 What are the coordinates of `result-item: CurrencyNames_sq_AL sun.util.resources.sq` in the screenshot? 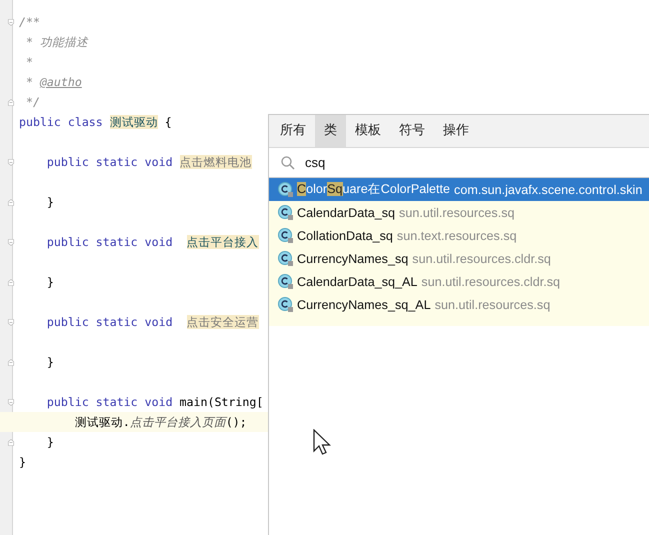 It's located at (459, 304).